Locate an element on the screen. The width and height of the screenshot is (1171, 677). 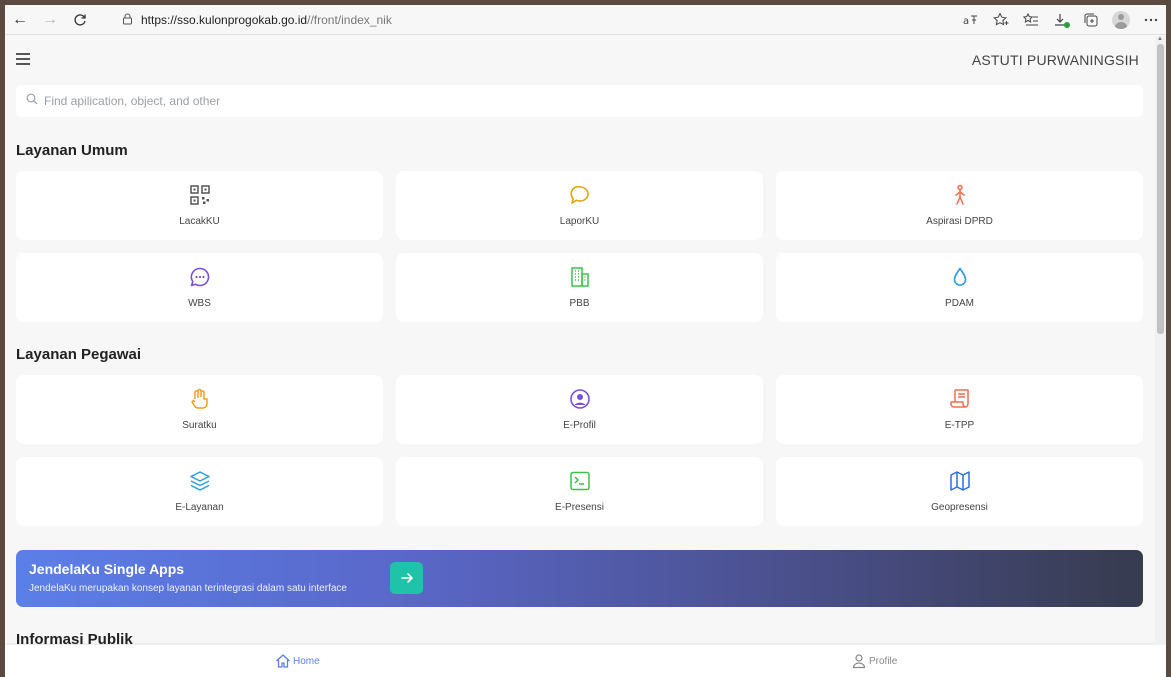
user-icon is located at coordinates (859, 661).